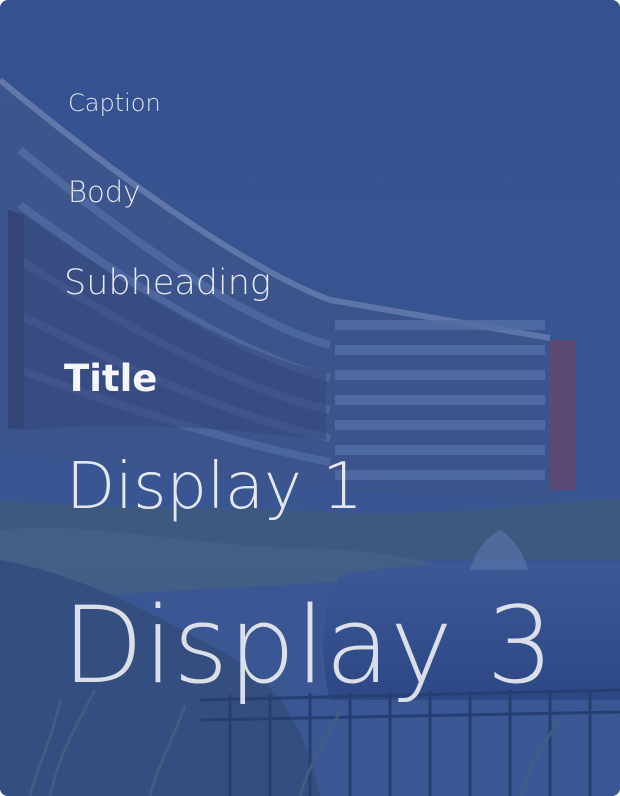 The height and width of the screenshot is (796, 620). I want to click on subheading-text: Subheading, so click(167, 283).